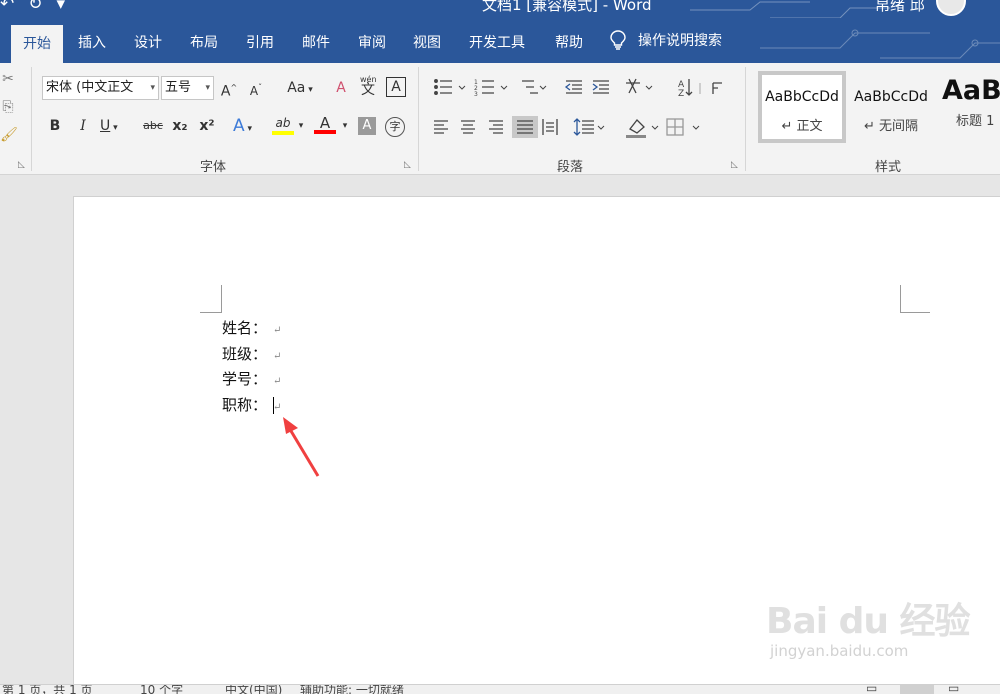 This screenshot has height=694, width=1000. I want to click on font-name-combo: 宋体 (中文正文 ▾, so click(100, 88).